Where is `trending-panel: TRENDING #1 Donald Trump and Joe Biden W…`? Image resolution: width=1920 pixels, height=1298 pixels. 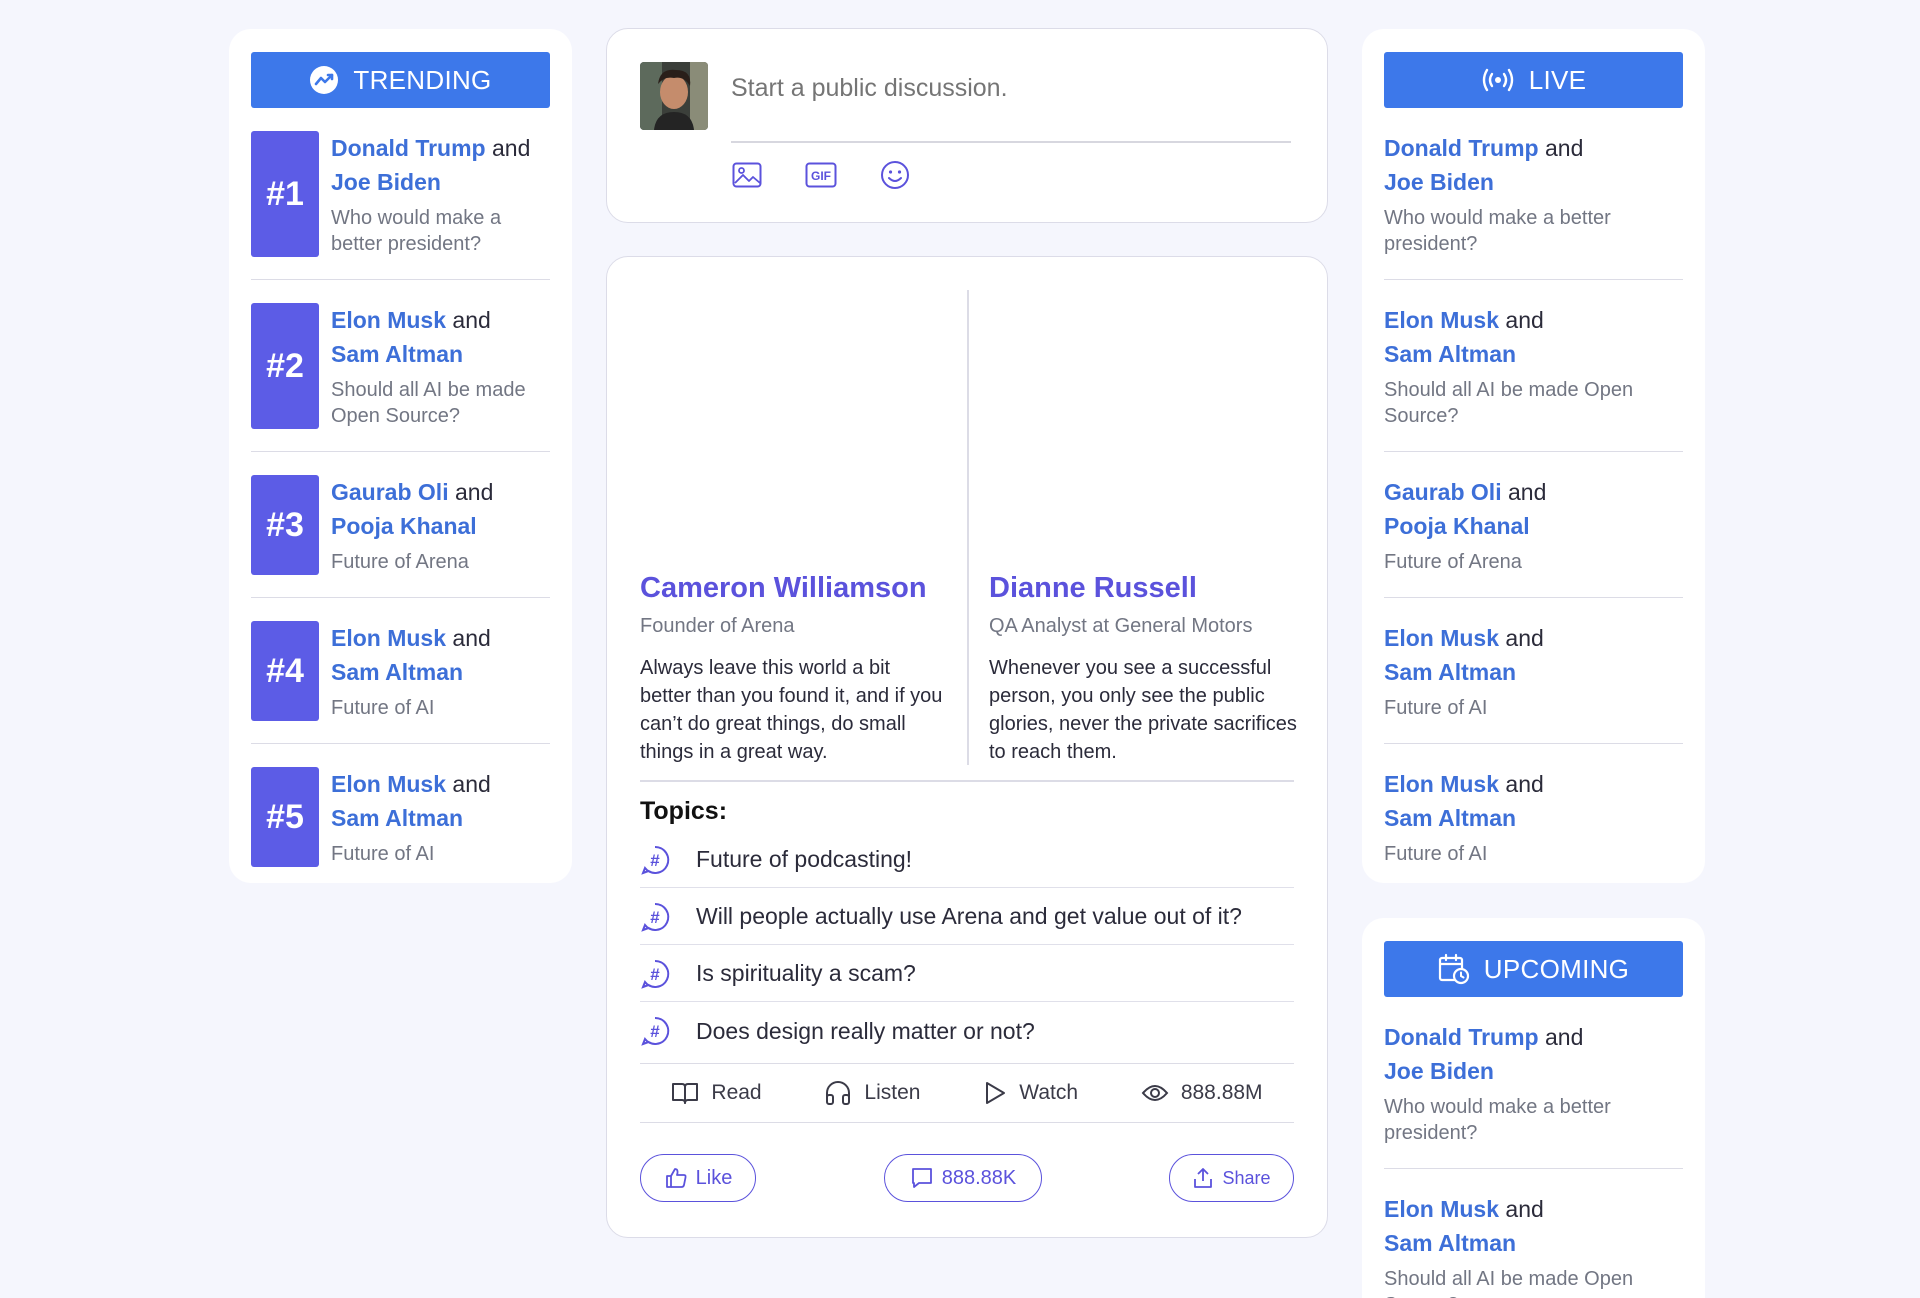
trending-panel: TRENDING #1 Donald Trump and Joe Biden W… is located at coordinates (400, 456).